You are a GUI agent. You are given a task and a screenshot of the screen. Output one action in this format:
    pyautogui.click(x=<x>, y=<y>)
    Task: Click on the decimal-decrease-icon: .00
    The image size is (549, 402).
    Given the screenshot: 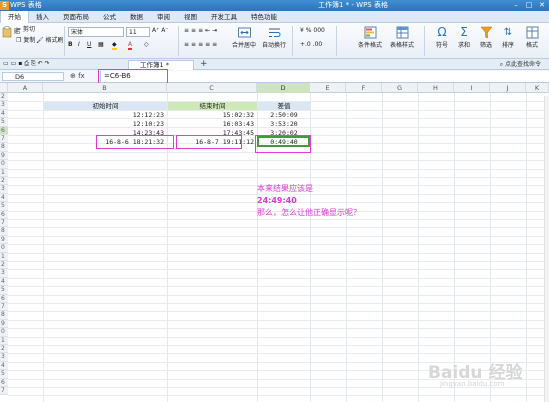 What is the action you would take?
    pyautogui.click(x=318, y=44)
    